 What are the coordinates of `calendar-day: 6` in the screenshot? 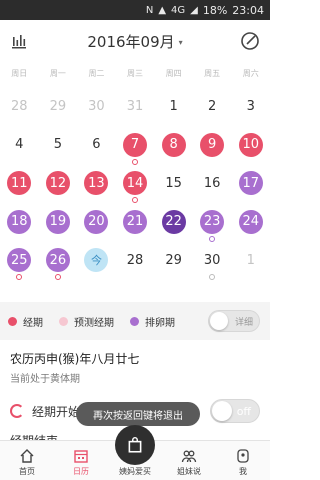 It's located at (96, 146).